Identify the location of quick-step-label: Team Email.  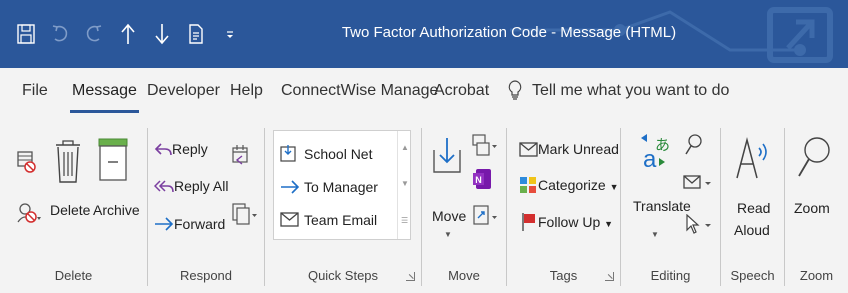
(341, 220).